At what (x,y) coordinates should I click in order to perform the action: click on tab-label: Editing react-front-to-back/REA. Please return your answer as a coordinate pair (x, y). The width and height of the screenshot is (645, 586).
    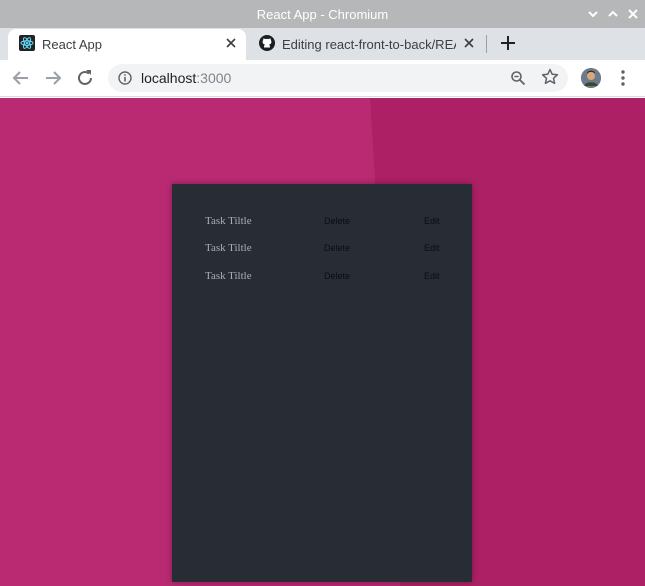
    Looking at the image, I should click on (369, 44).